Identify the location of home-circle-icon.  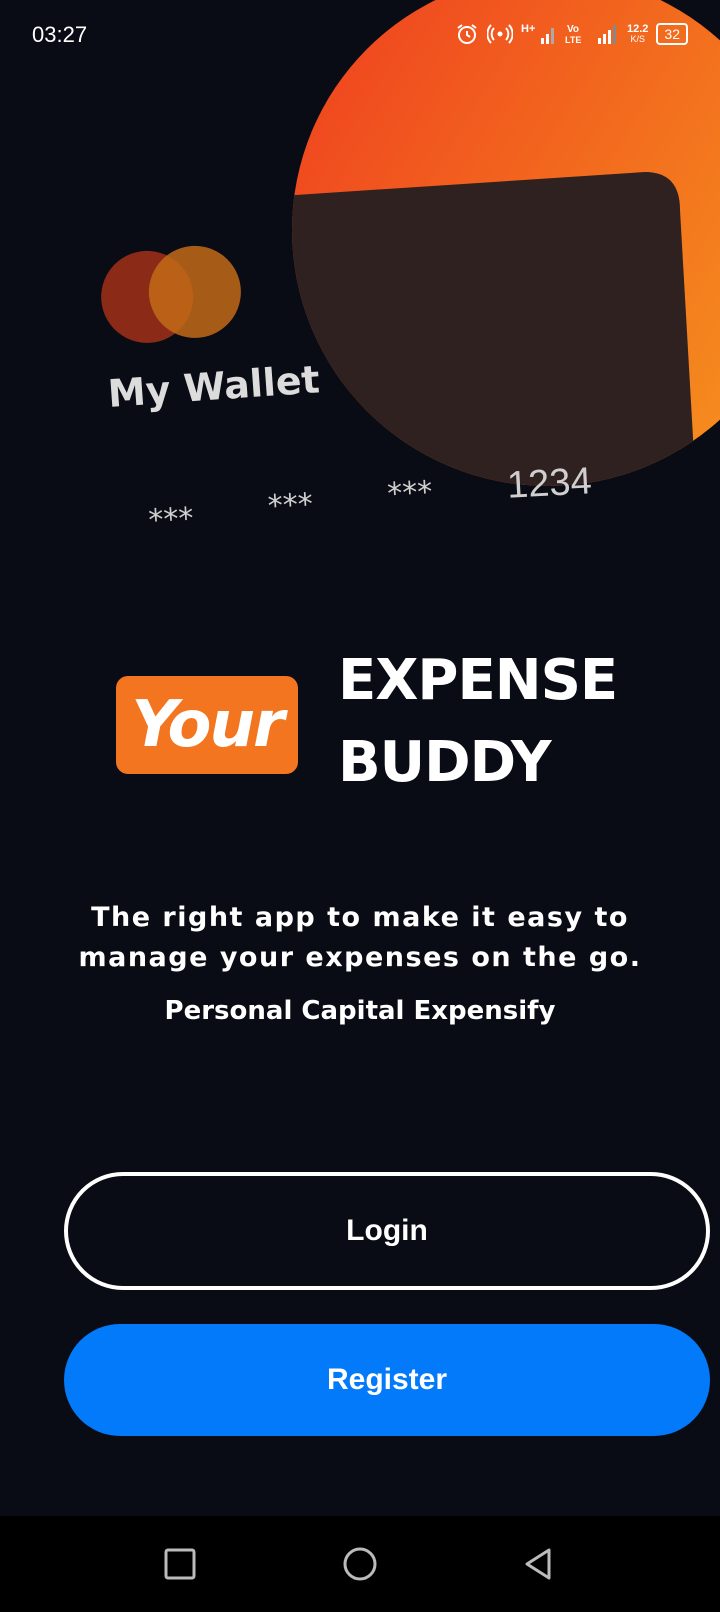
(360, 1564).